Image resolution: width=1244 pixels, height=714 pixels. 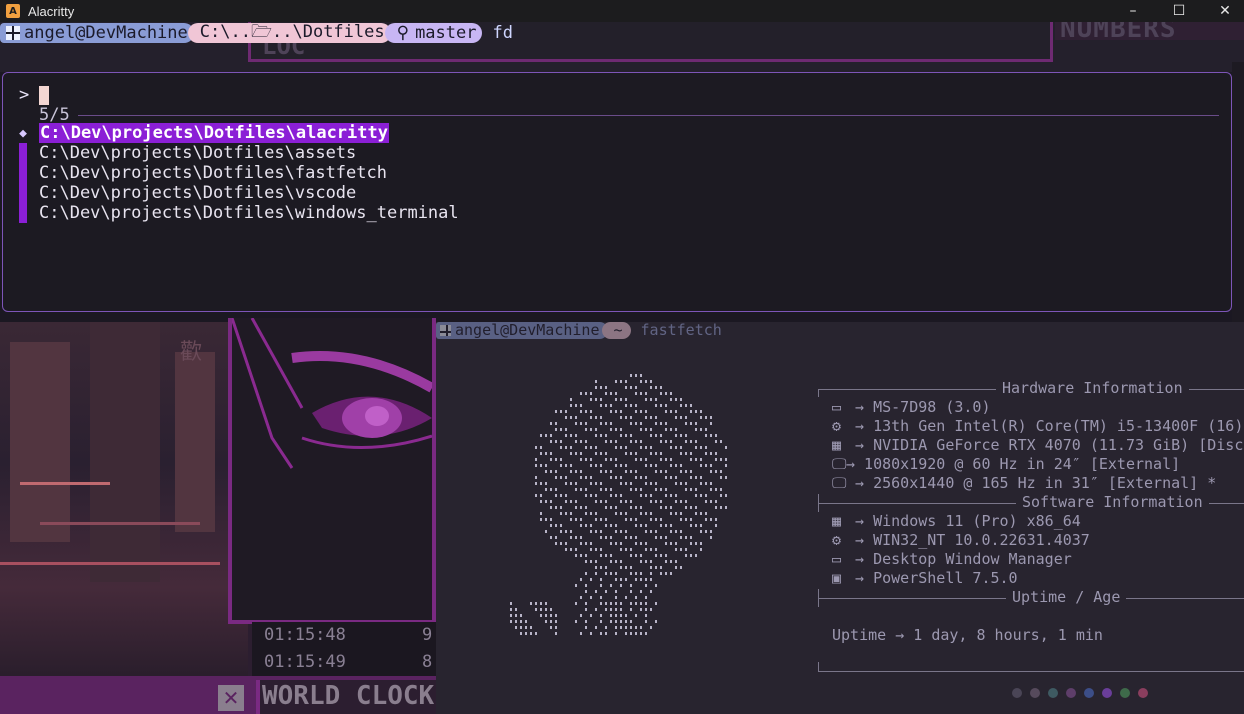 I want to click on hardware-row: ▭ → MS-7D98 (3.0), so click(x=911, y=407).